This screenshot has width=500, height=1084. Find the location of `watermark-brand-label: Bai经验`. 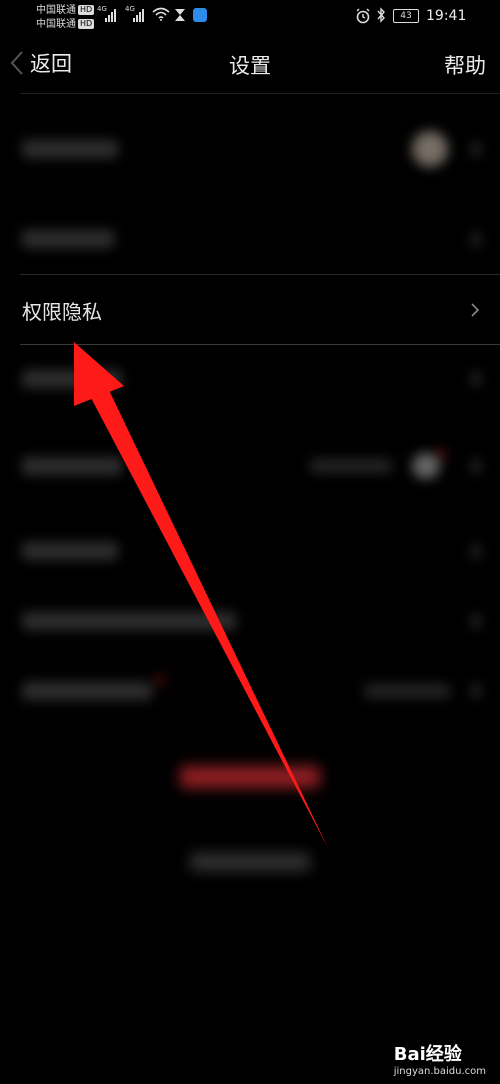

watermark-brand-label: Bai经验 is located at coordinates (427, 1054).